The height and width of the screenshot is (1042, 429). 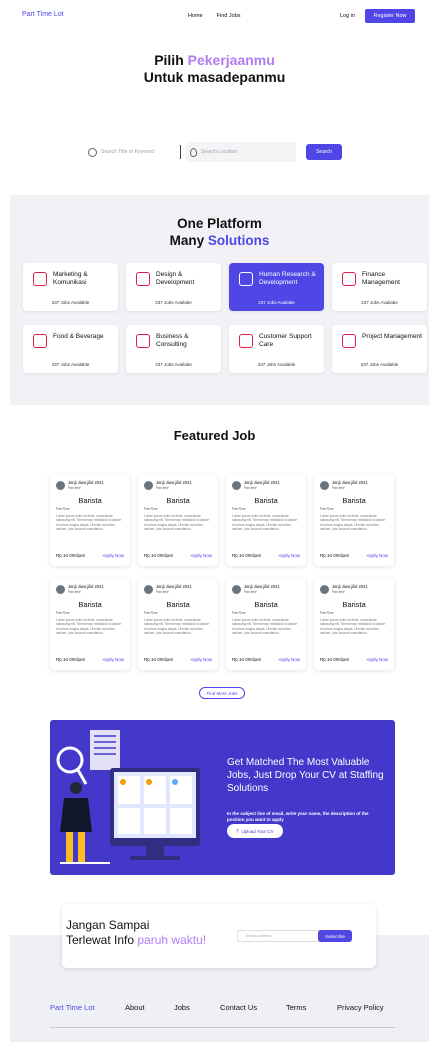 I want to click on location-search-field: Search Location, so click(x=241, y=152).